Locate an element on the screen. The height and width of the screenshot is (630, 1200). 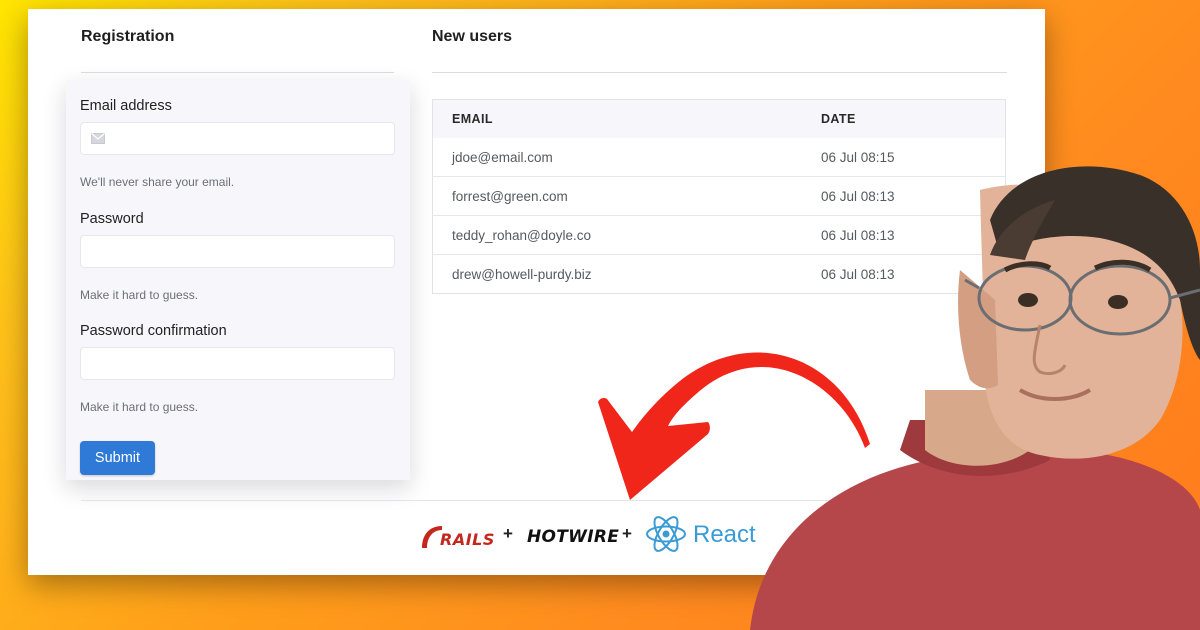
new-users-divider is located at coordinates (719, 72).